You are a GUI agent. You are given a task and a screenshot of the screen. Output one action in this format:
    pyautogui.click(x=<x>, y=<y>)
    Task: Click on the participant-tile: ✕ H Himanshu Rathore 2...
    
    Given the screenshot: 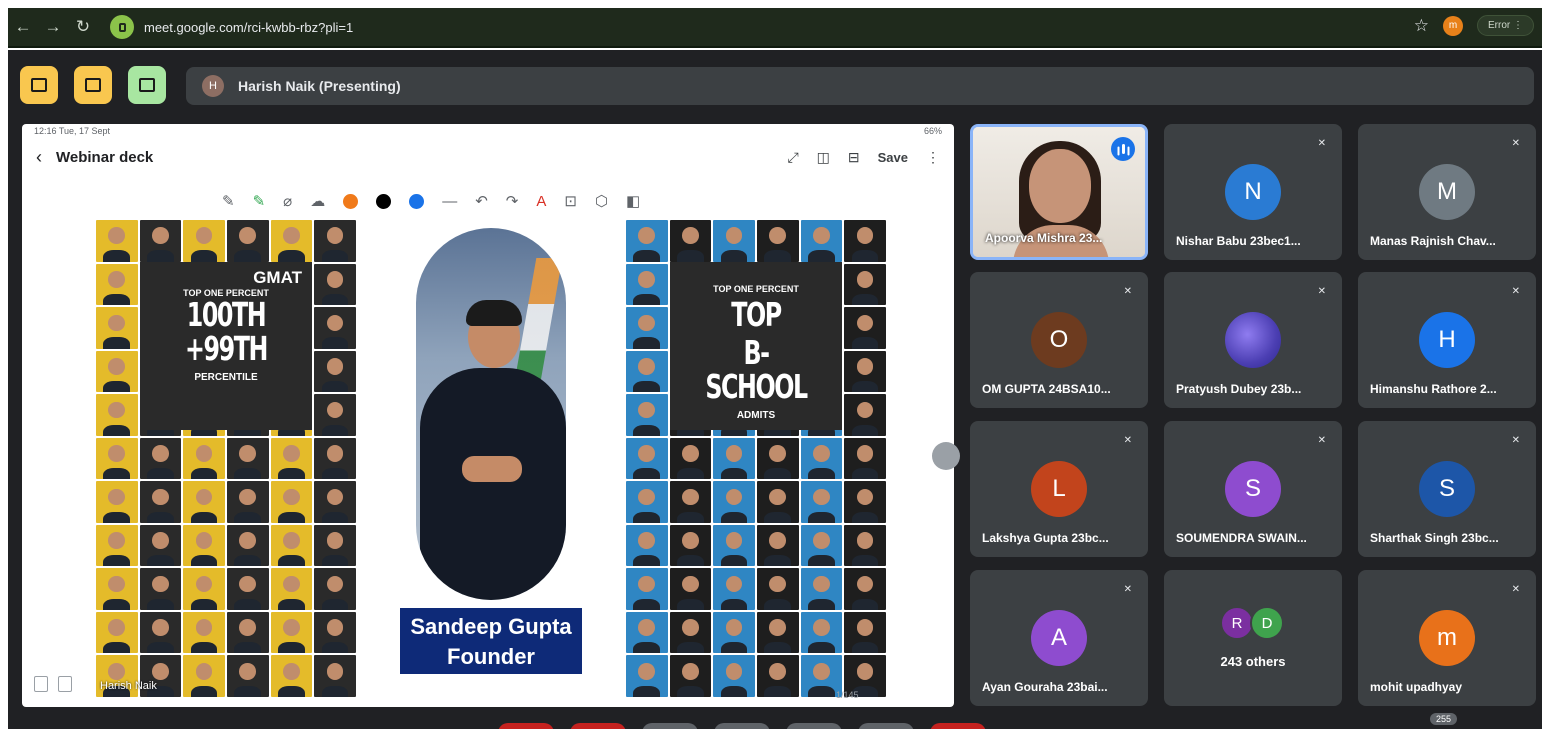 What is the action you would take?
    pyautogui.click(x=1447, y=340)
    